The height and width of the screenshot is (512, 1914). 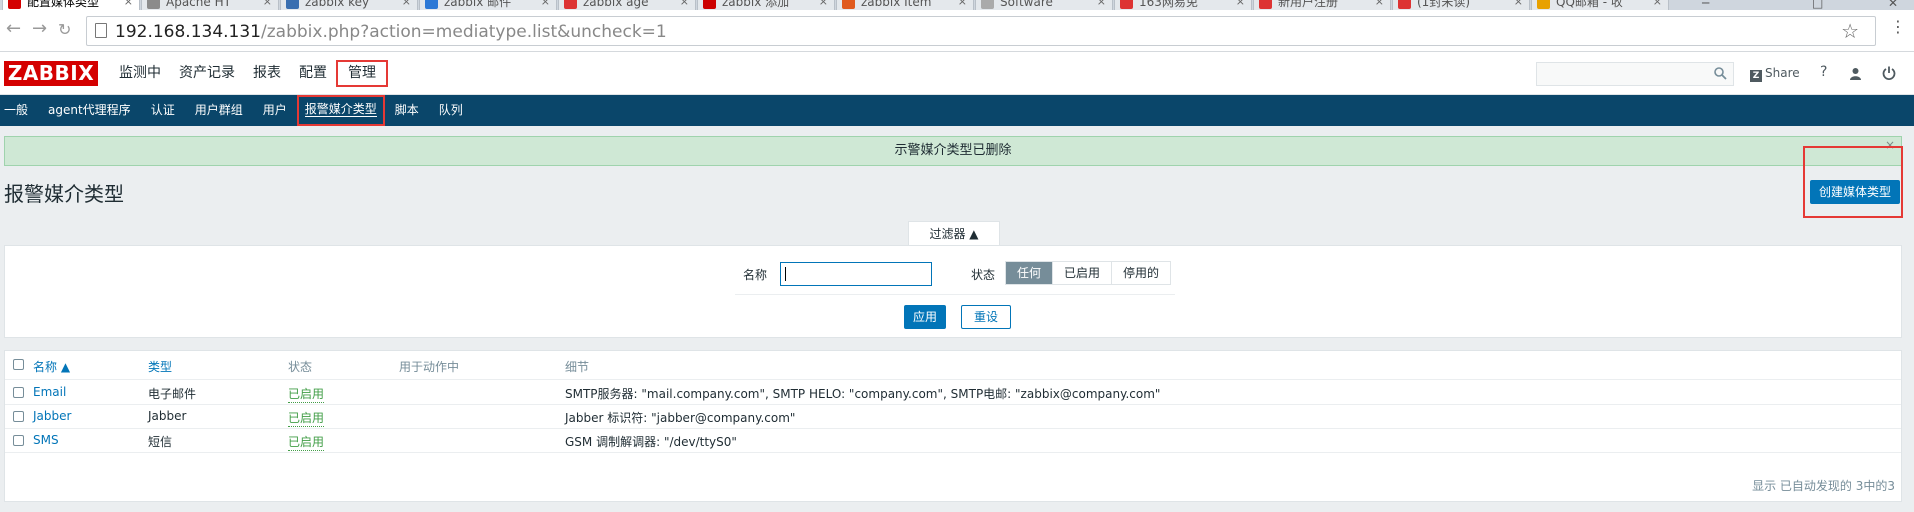 I want to click on column-header-details: 细节, so click(x=577, y=367).